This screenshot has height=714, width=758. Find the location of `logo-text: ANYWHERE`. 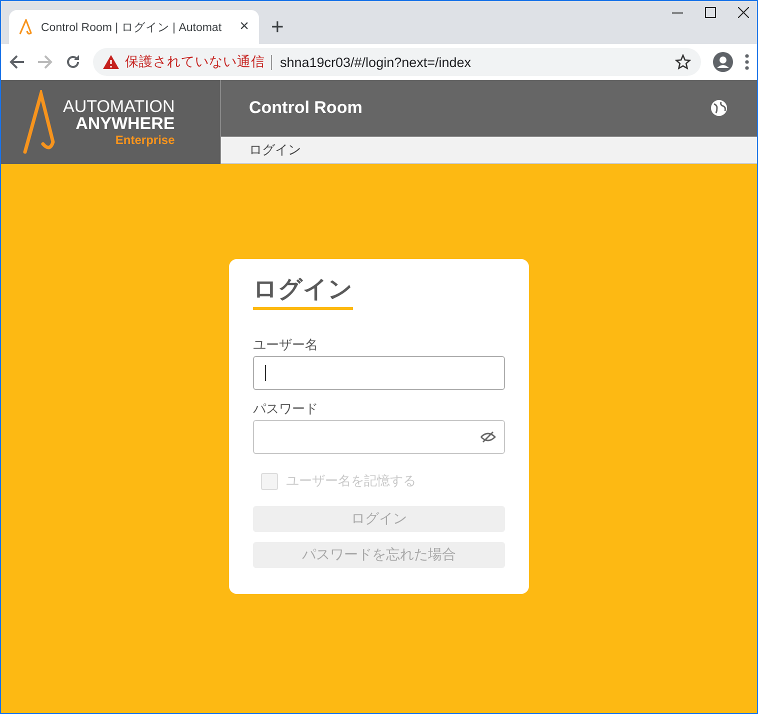

logo-text: ANYWHERE is located at coordinates (125, 123).